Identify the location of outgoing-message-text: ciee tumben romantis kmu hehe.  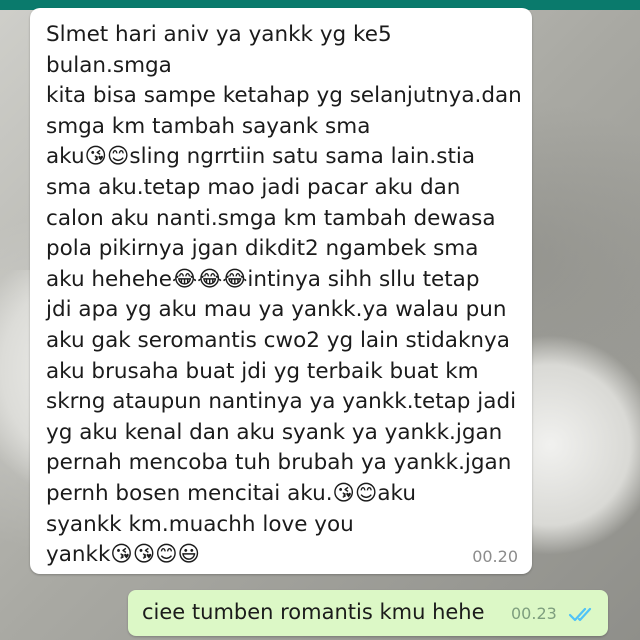
(313, 612).